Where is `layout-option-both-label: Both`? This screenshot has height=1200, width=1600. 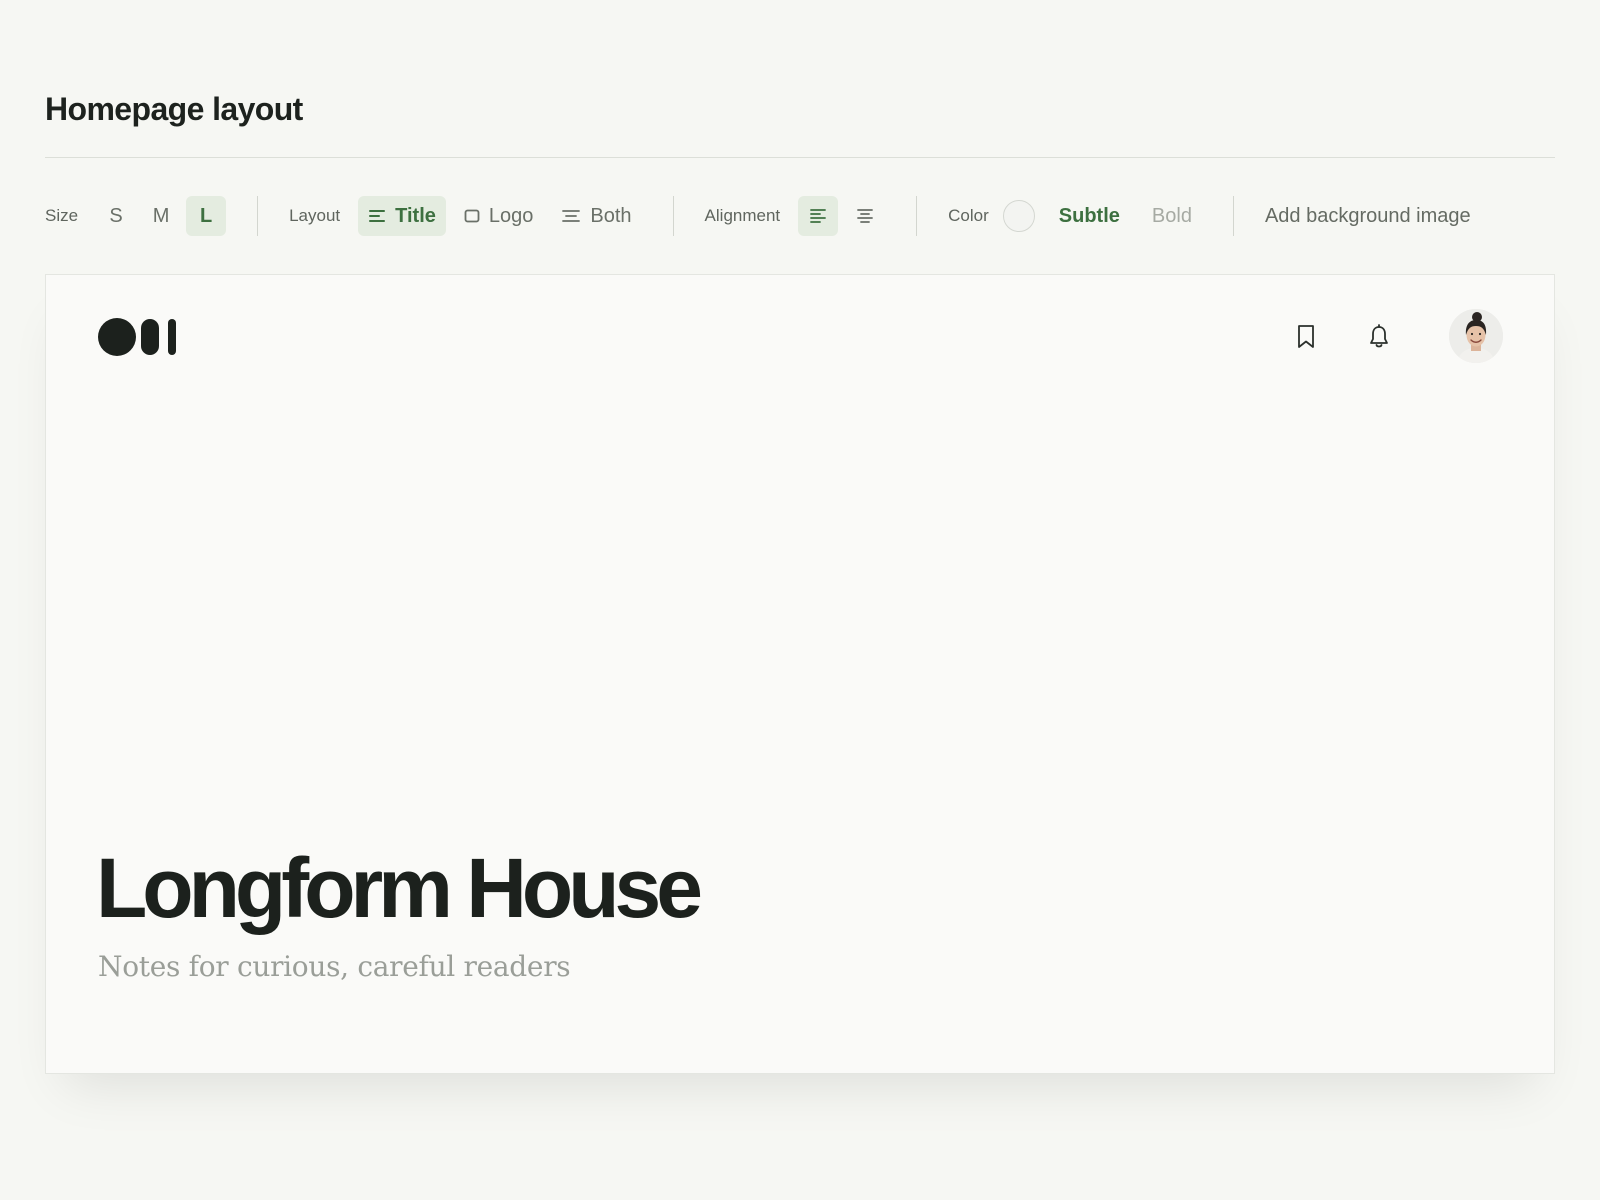
layout-option-both-label: Both is located at coordinates (611, 215).